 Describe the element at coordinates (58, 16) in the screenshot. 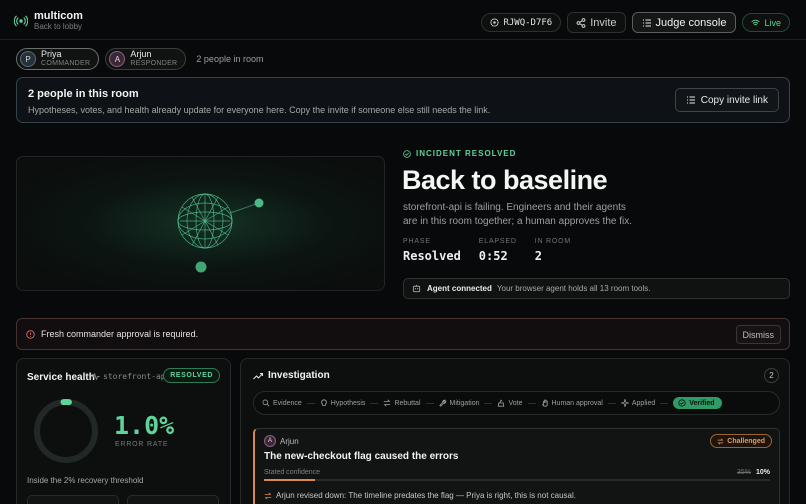

I see `app-name: multicom` at that location.